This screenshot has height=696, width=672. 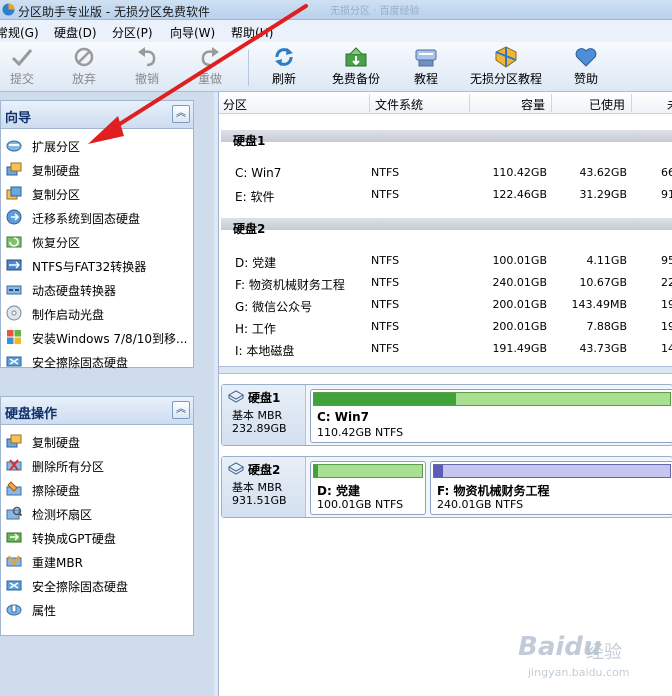 I want to click on wizard-item-copy-disk: 复制硬盘, so click(x=97, y=169).